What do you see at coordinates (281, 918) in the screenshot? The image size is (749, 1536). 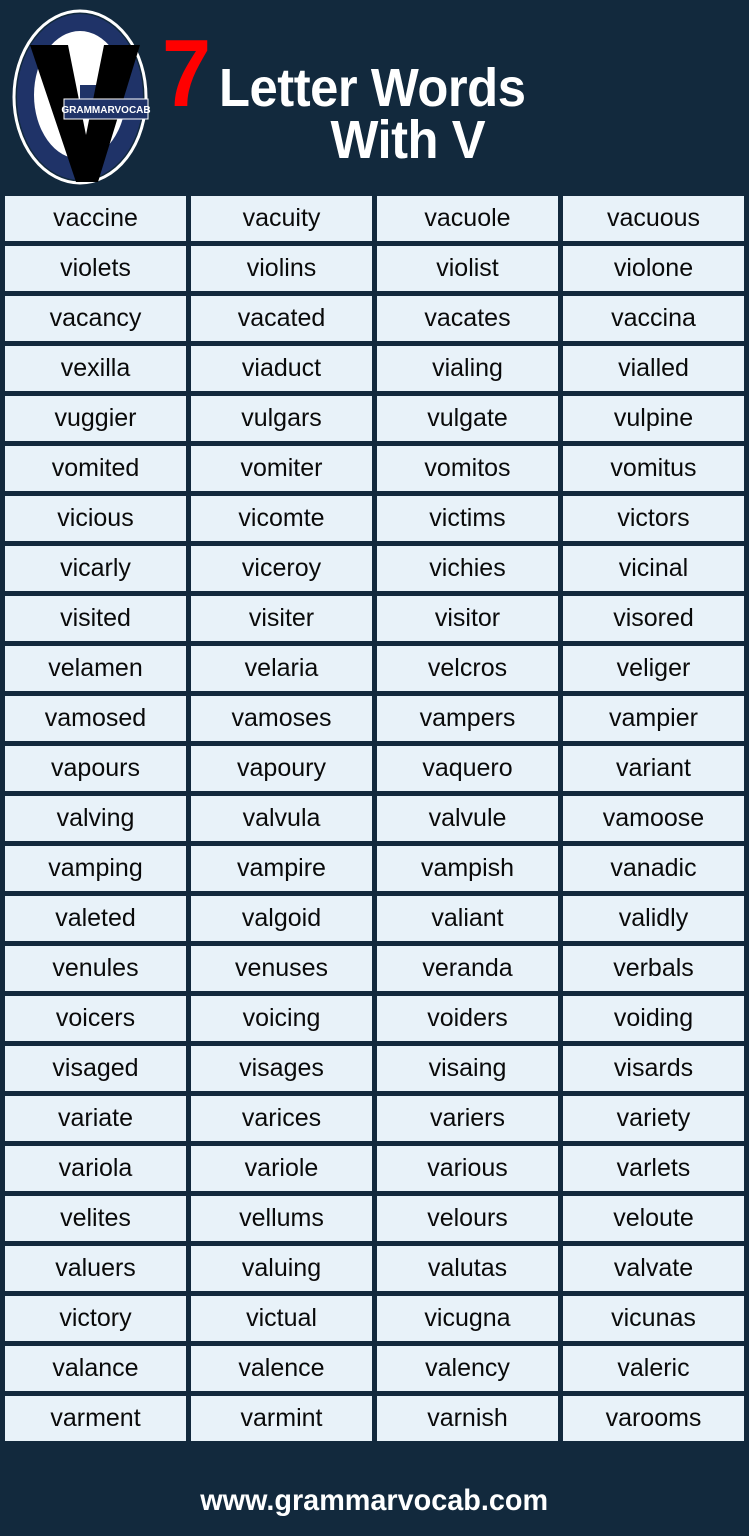 I see `word-cell: valgoid` at bounding box center [281, 918].